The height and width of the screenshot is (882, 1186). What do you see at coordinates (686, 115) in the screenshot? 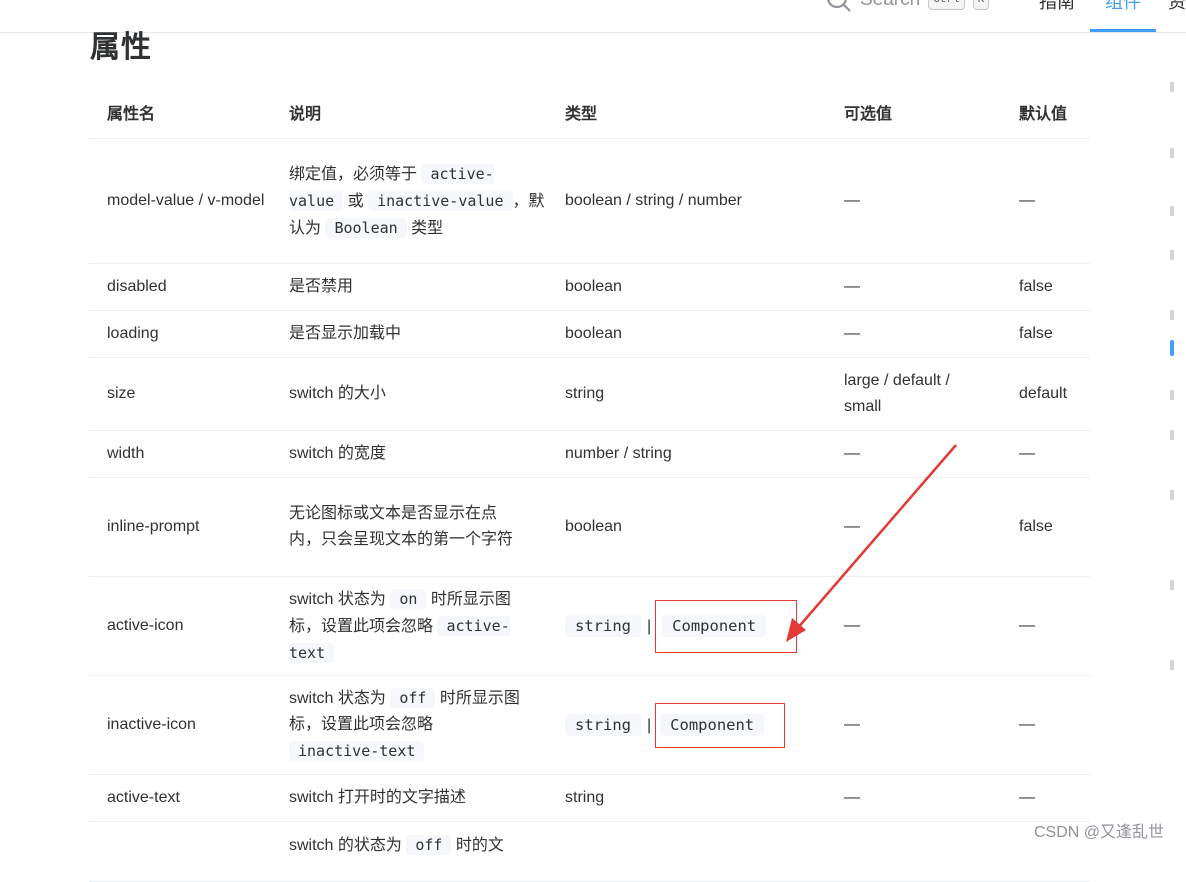
I see `header-type: 类型` at bounding box center [686, 115].